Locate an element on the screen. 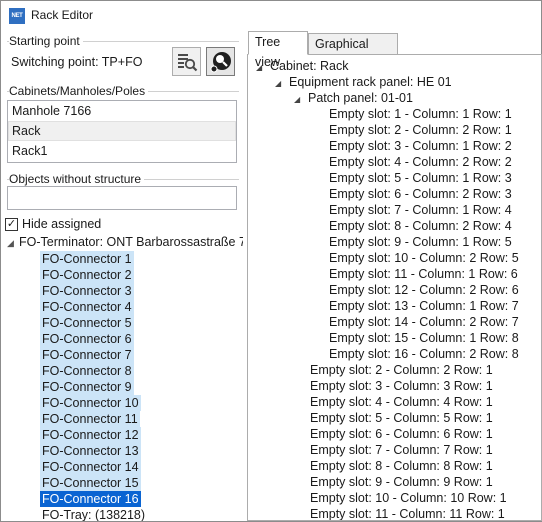  tree-node-slot: Empty slot: 8 - Column: 2 Row: 4 is located at coordinates (420, 226).